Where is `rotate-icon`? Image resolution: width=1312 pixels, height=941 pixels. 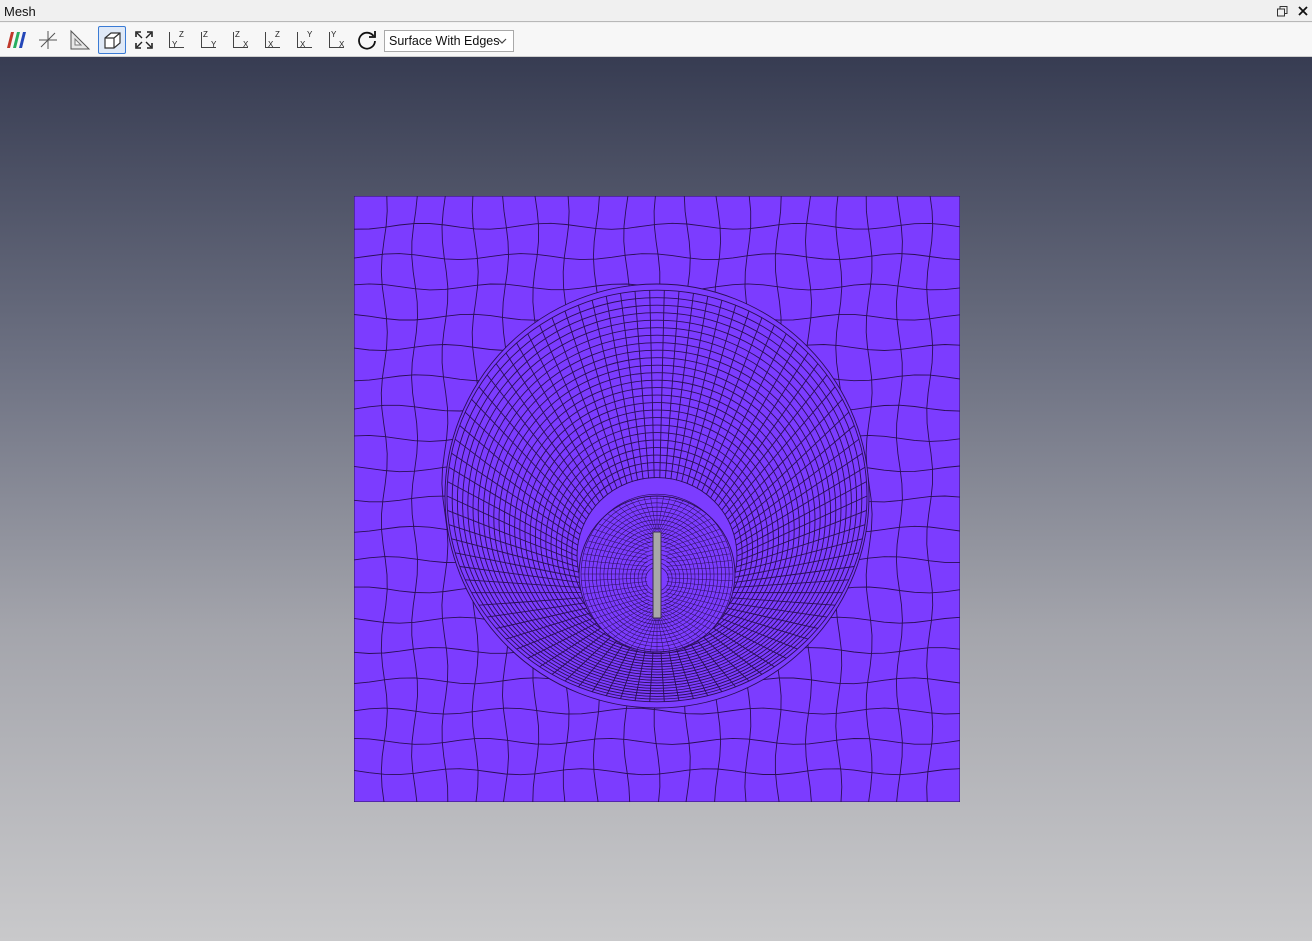 rotate-icon is located at coordinates (367, 40).